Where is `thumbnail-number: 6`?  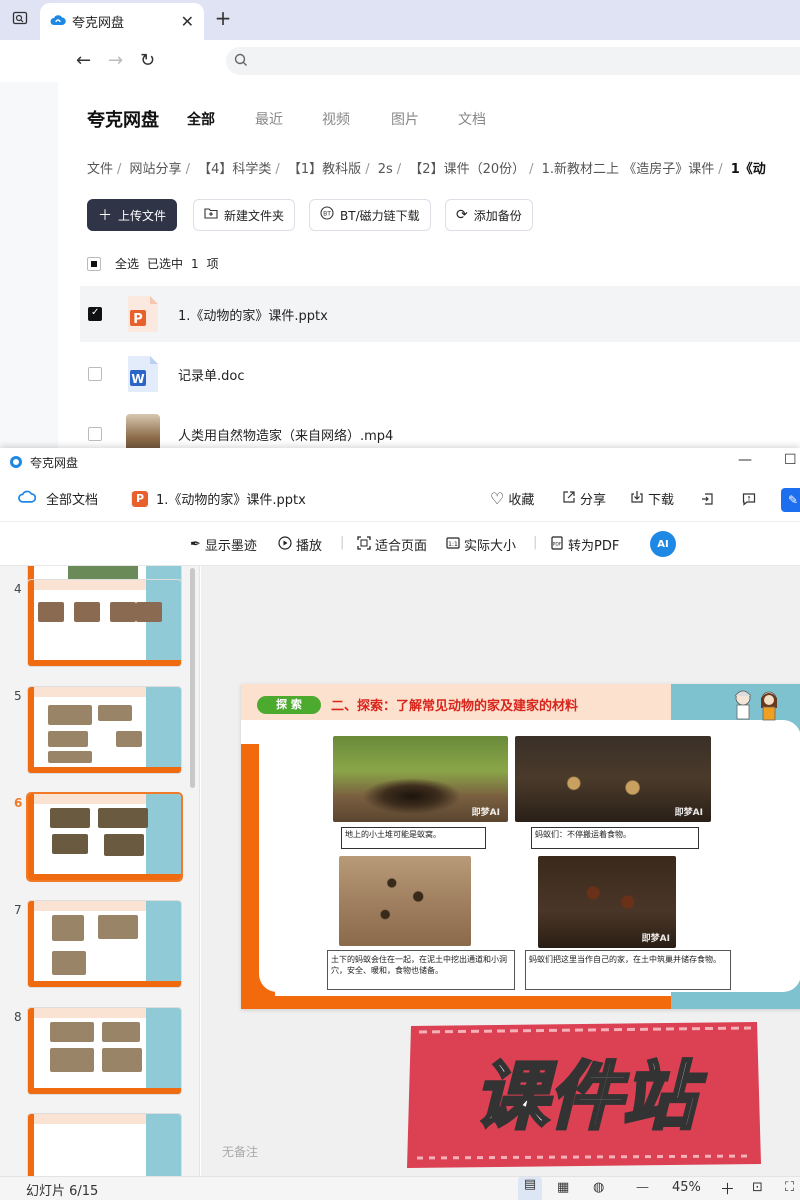
thumbnail-number: 6 is located at coordinates (18, 803).